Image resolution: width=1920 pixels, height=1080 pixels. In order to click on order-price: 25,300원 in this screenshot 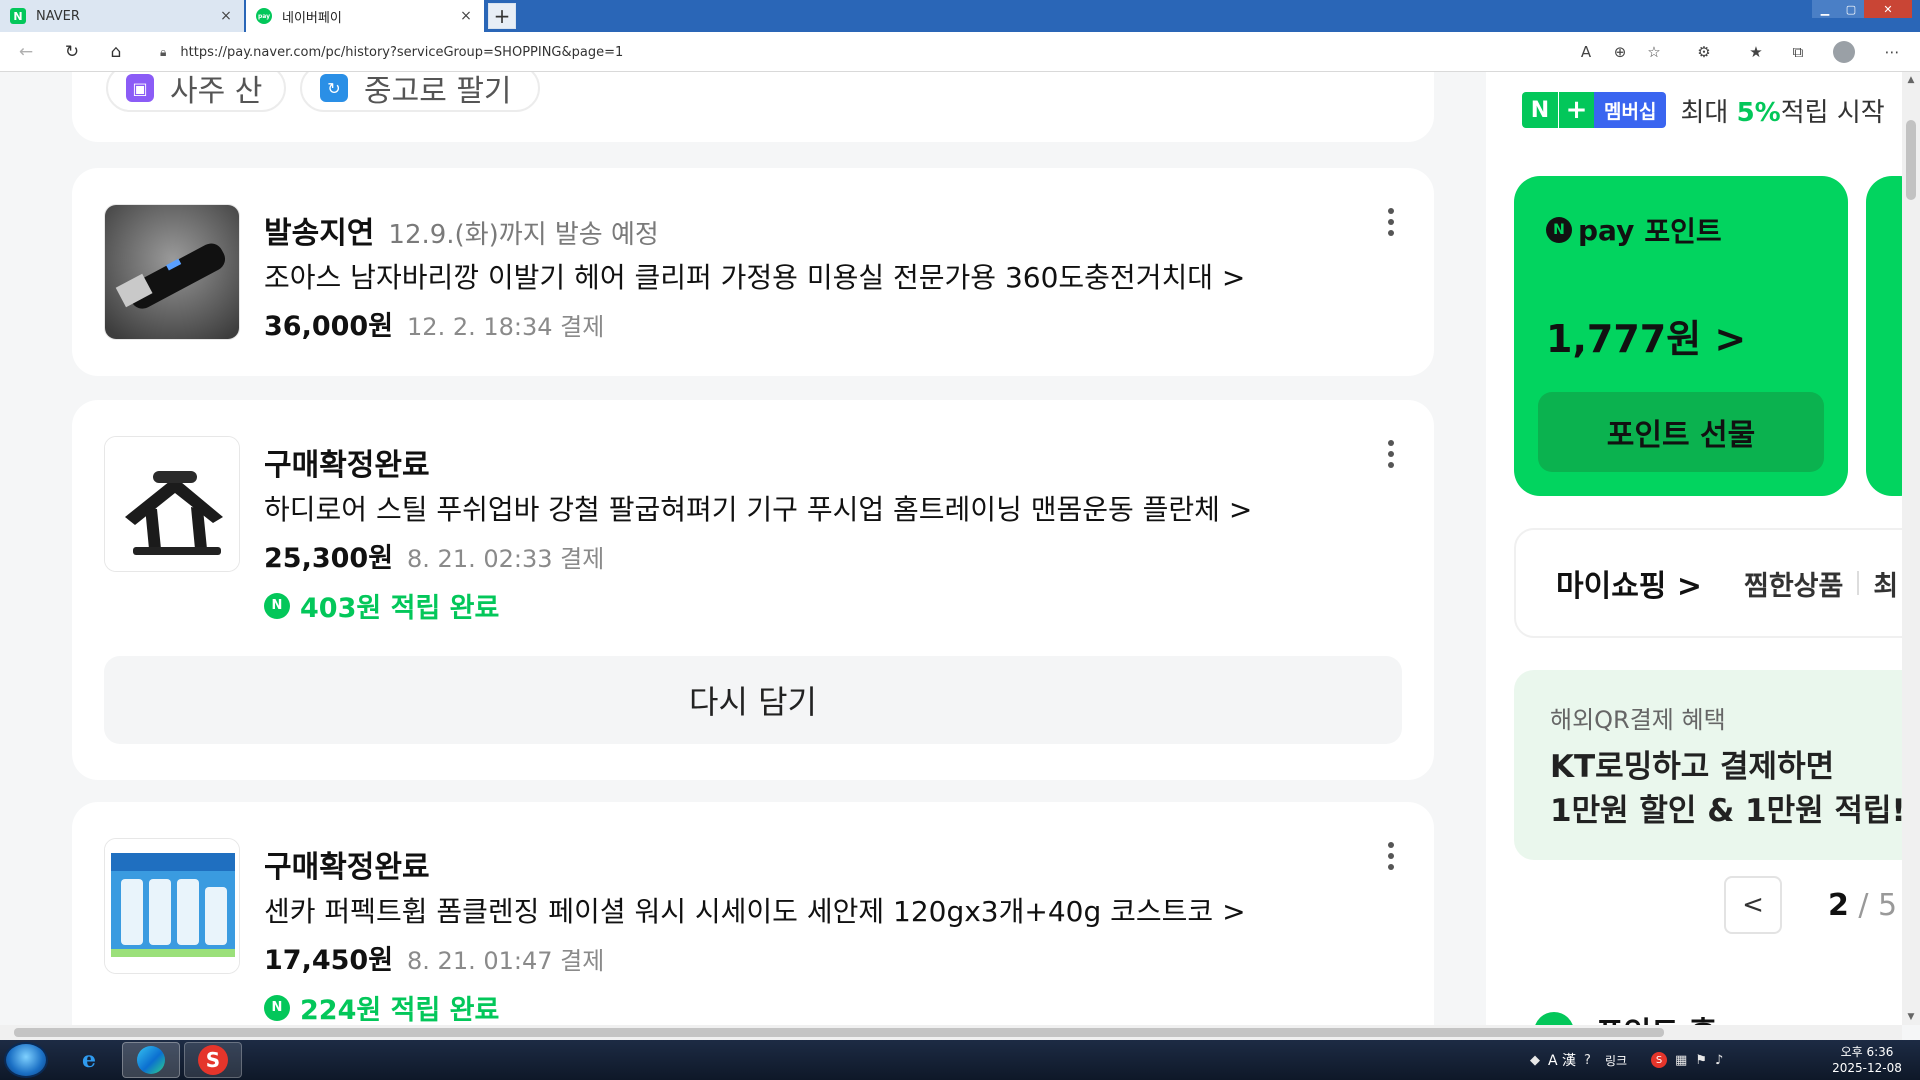, I will do `click(329, 558)`.